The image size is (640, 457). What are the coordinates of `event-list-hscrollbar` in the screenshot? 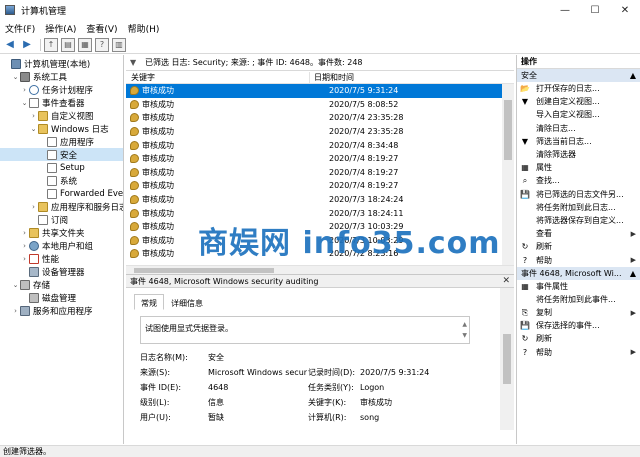 It's located at (320, 269).